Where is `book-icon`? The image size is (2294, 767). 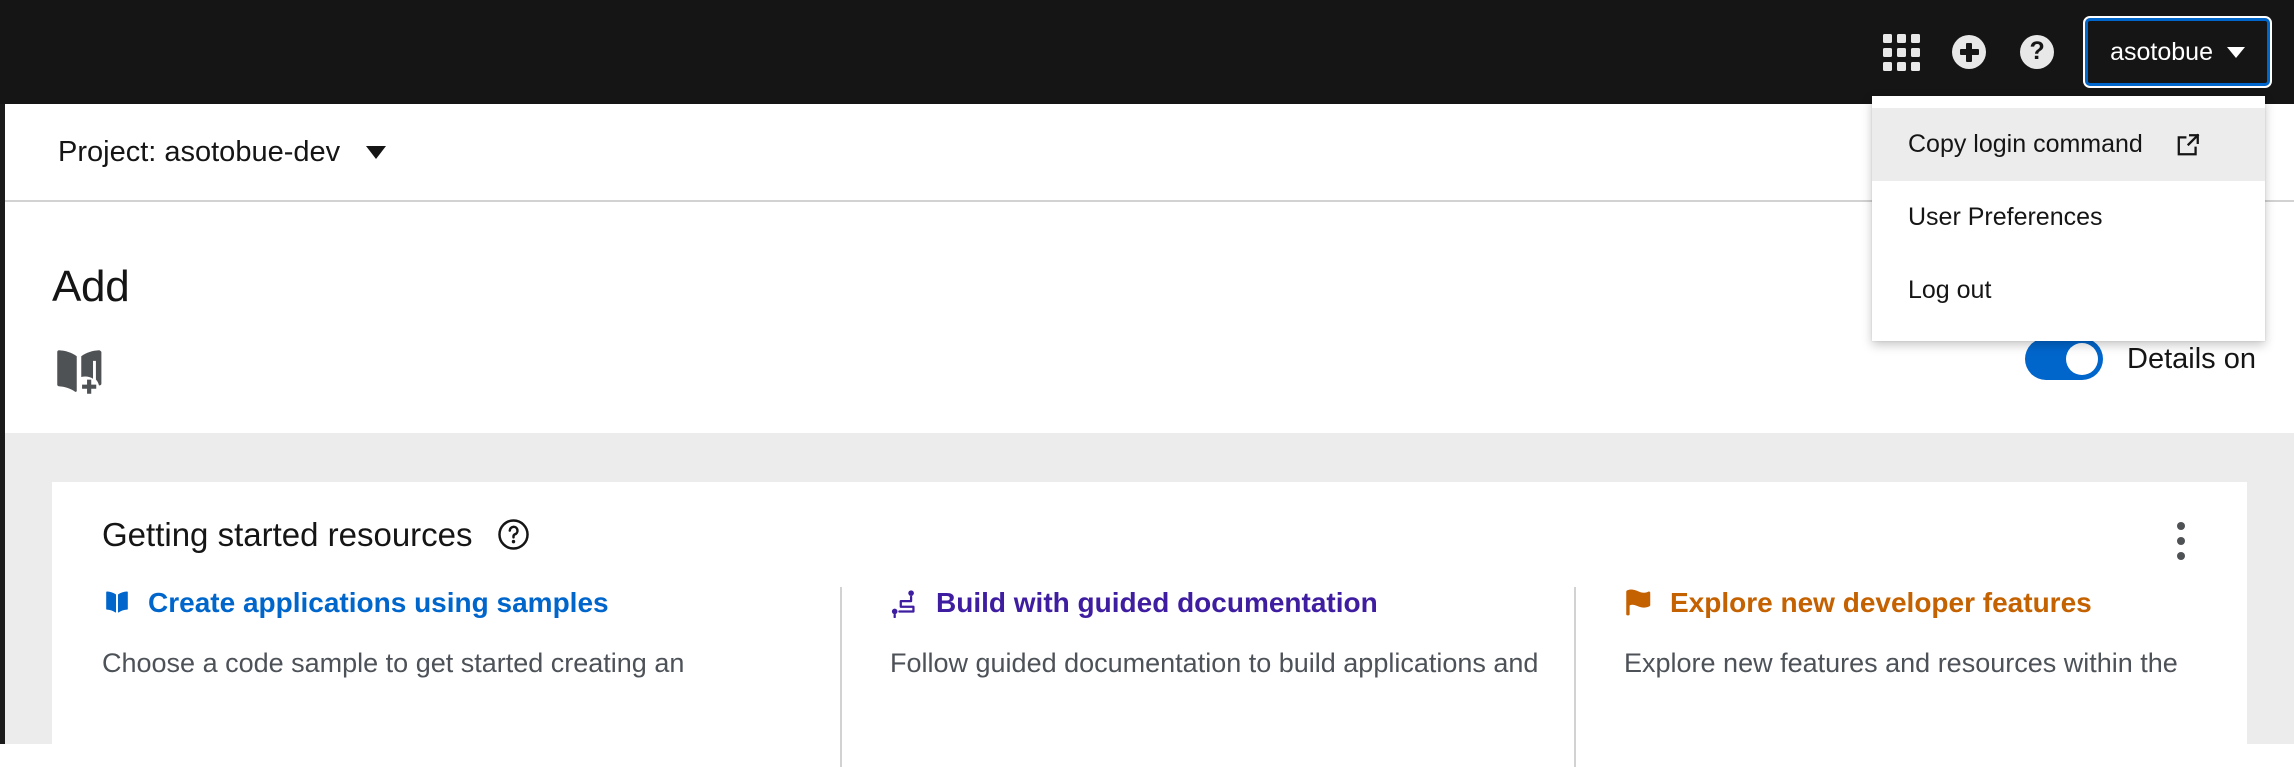 book-icon is located at coordinates (117, 603).